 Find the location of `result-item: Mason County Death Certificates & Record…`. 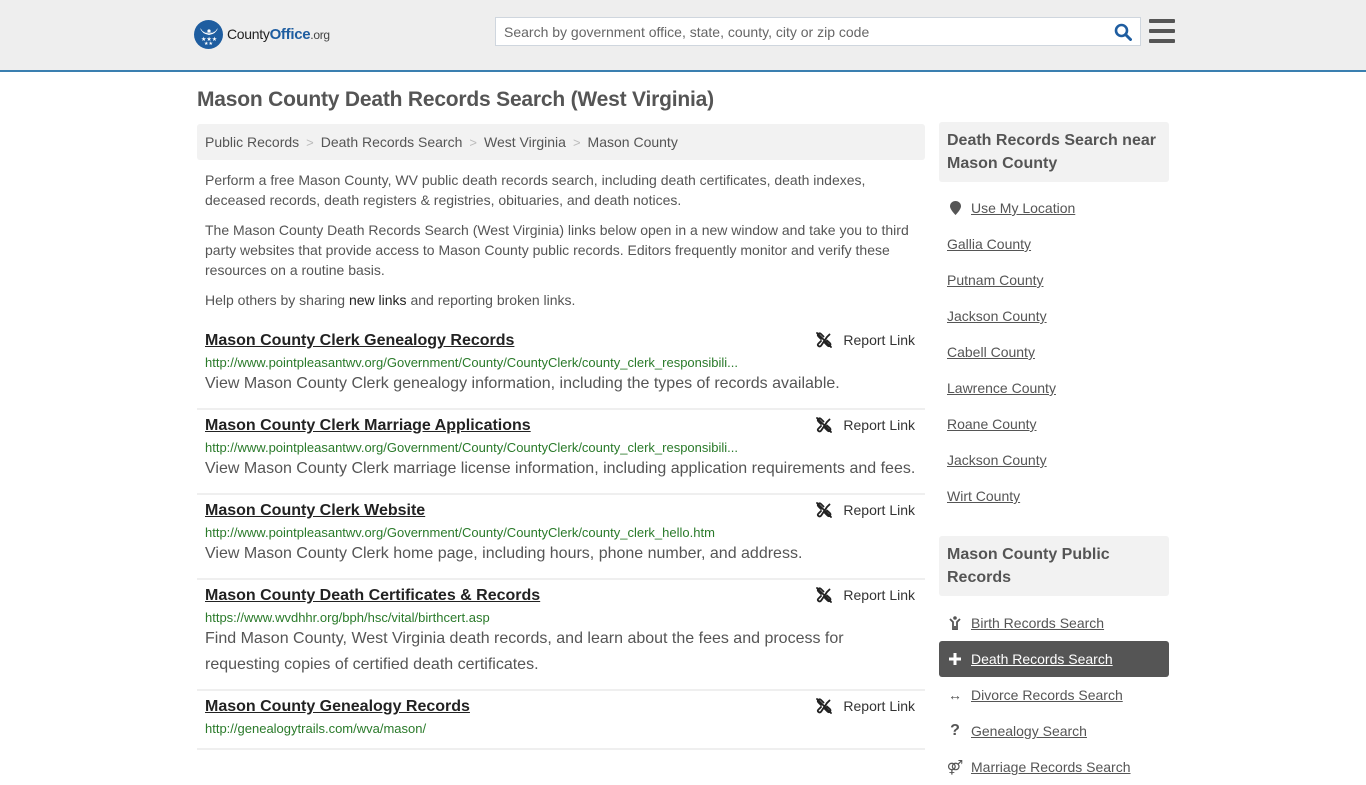

result-item: Mason County Death Certificates & Record… is located at coordinates (561, 635).